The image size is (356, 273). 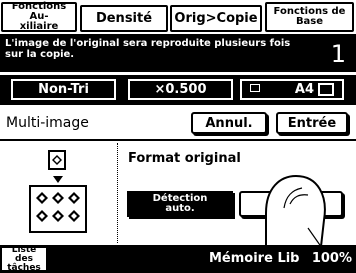 What do you see at coordinates (178, 259) in the screenshot?
I see `status-bar: Liste des tâches Mémoire Lib 100%` at bounding box center [178, 259].